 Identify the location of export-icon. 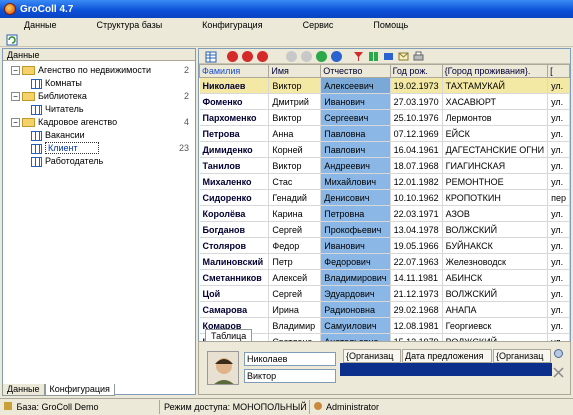
(388, 56).